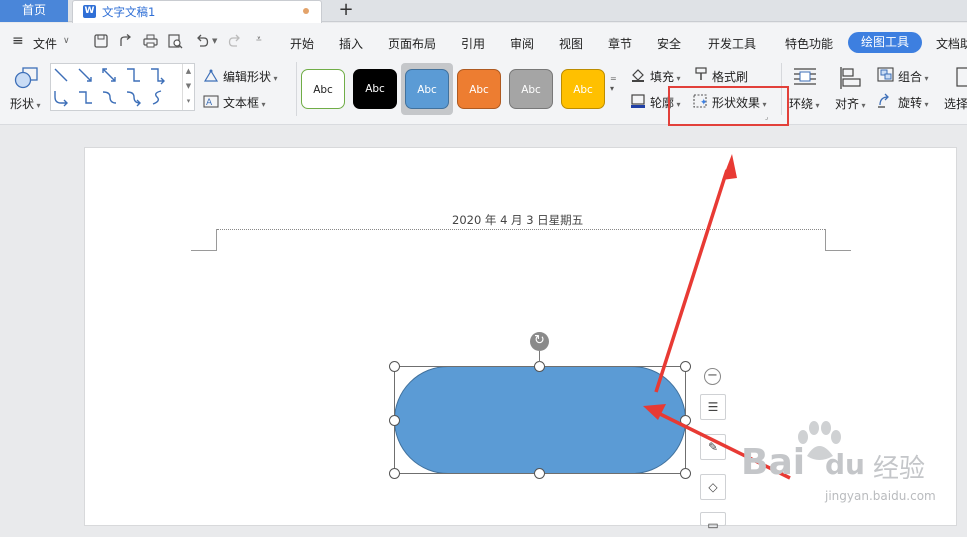 This screenshot has width=967, height=537. I want to click on watermark-brand: Bai, so click(773, 462).